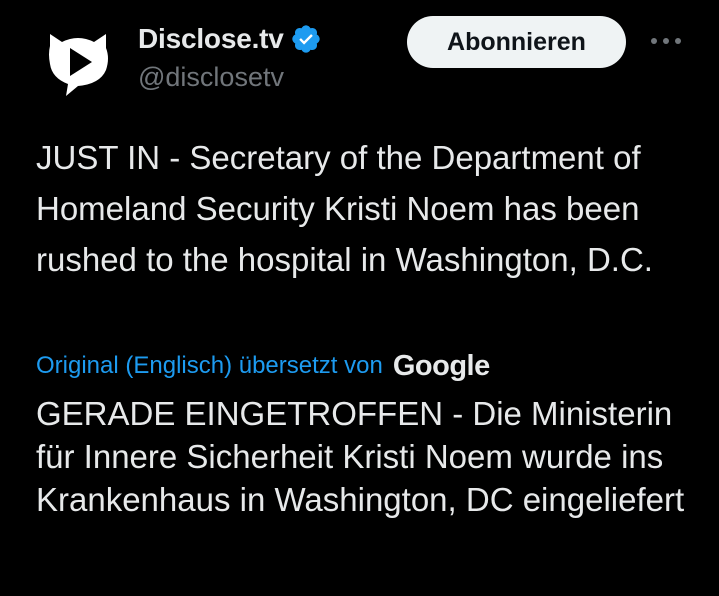  I want to click on translation-note: Original (Englisch) übersetzt von Google, so click(263, 366).